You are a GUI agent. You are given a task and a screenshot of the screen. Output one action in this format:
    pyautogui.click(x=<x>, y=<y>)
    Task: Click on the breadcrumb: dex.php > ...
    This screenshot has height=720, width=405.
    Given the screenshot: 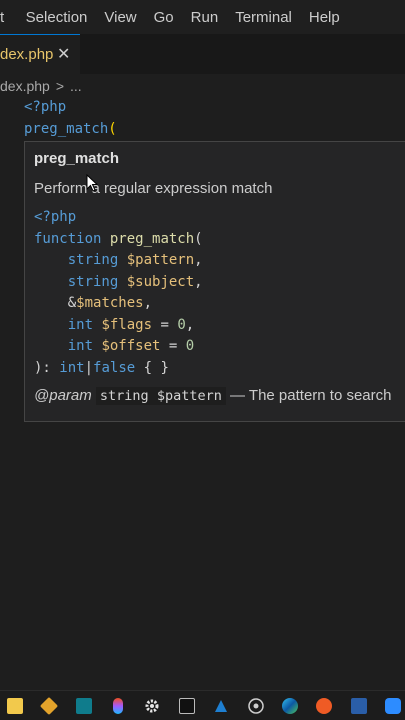 What is the action you would take?
    pyautogui.click(x=41, y=86)
    